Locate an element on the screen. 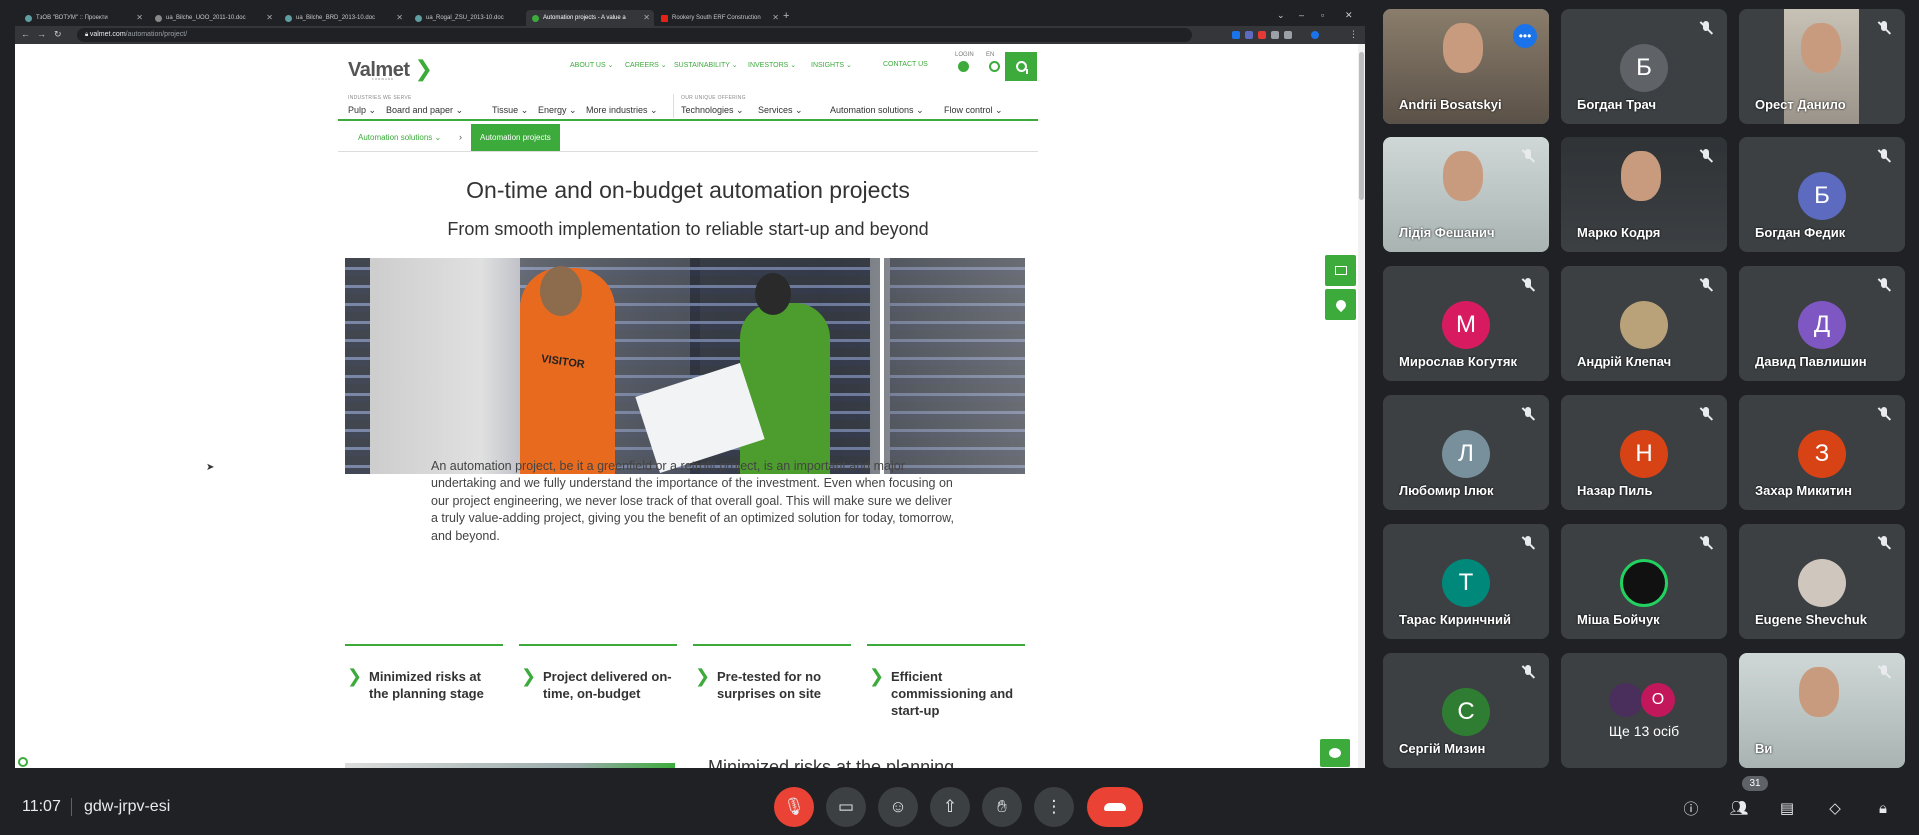 The height and width of the screenshot is (835, 1919). location-button is located at coordinates (1340, 304).